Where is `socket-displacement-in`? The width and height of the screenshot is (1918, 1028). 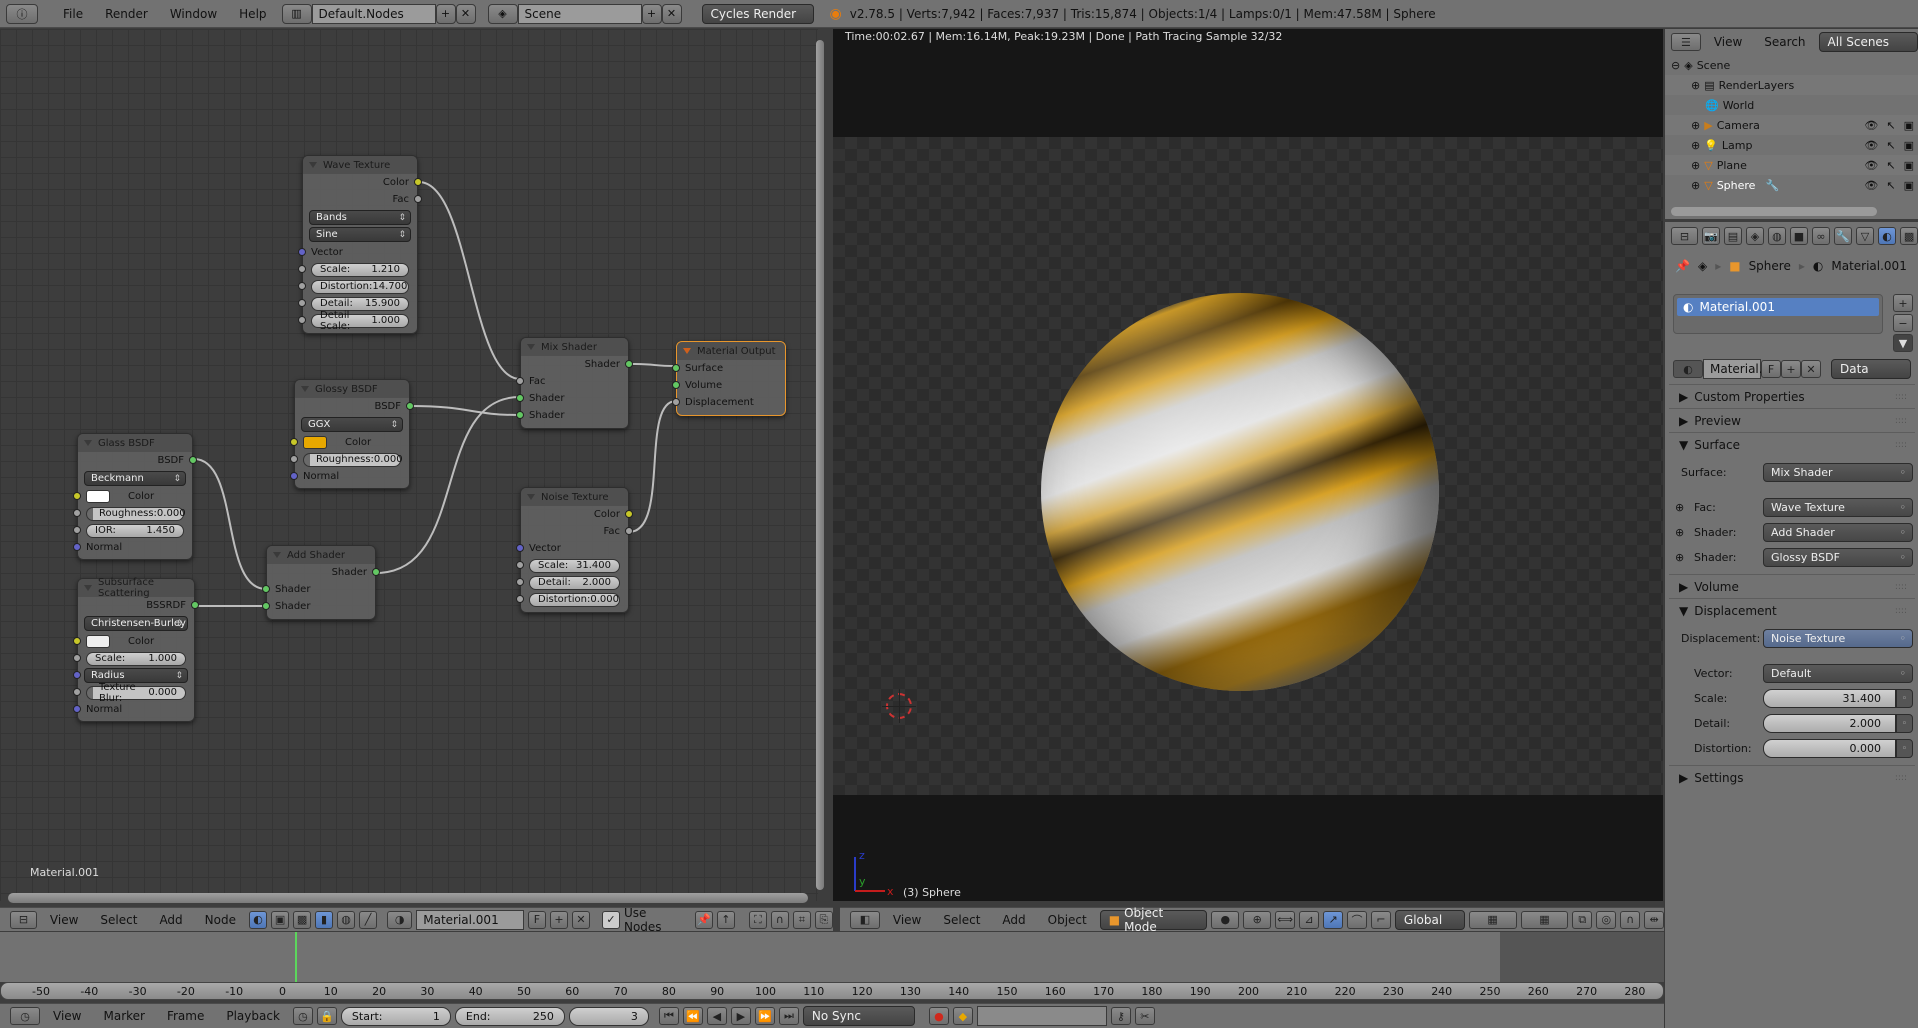
socket-displacement-in is located at coordinates (676, 402).